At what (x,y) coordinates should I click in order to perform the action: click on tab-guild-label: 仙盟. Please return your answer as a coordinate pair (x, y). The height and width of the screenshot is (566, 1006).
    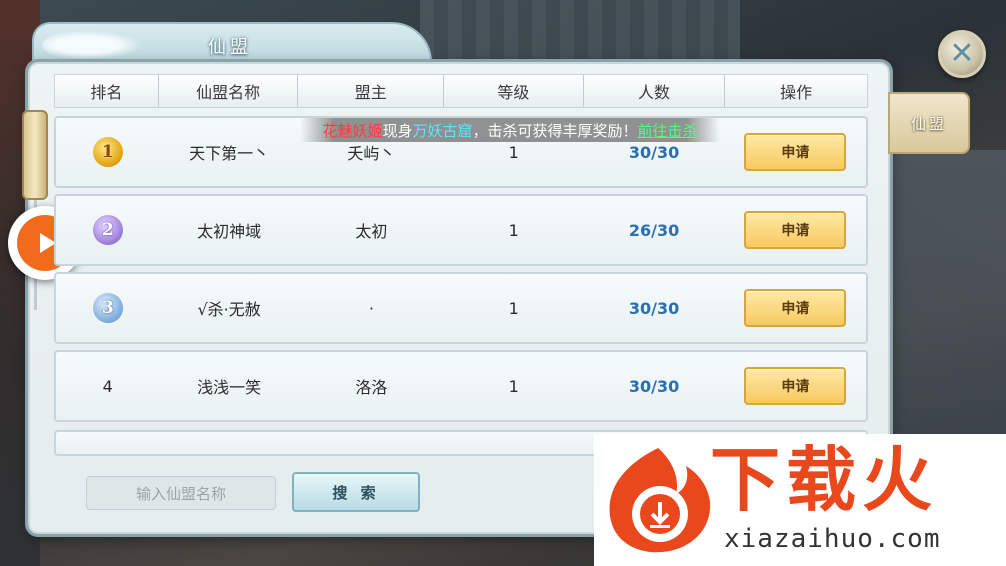
    Looking at the image, I should click on (928, 123).